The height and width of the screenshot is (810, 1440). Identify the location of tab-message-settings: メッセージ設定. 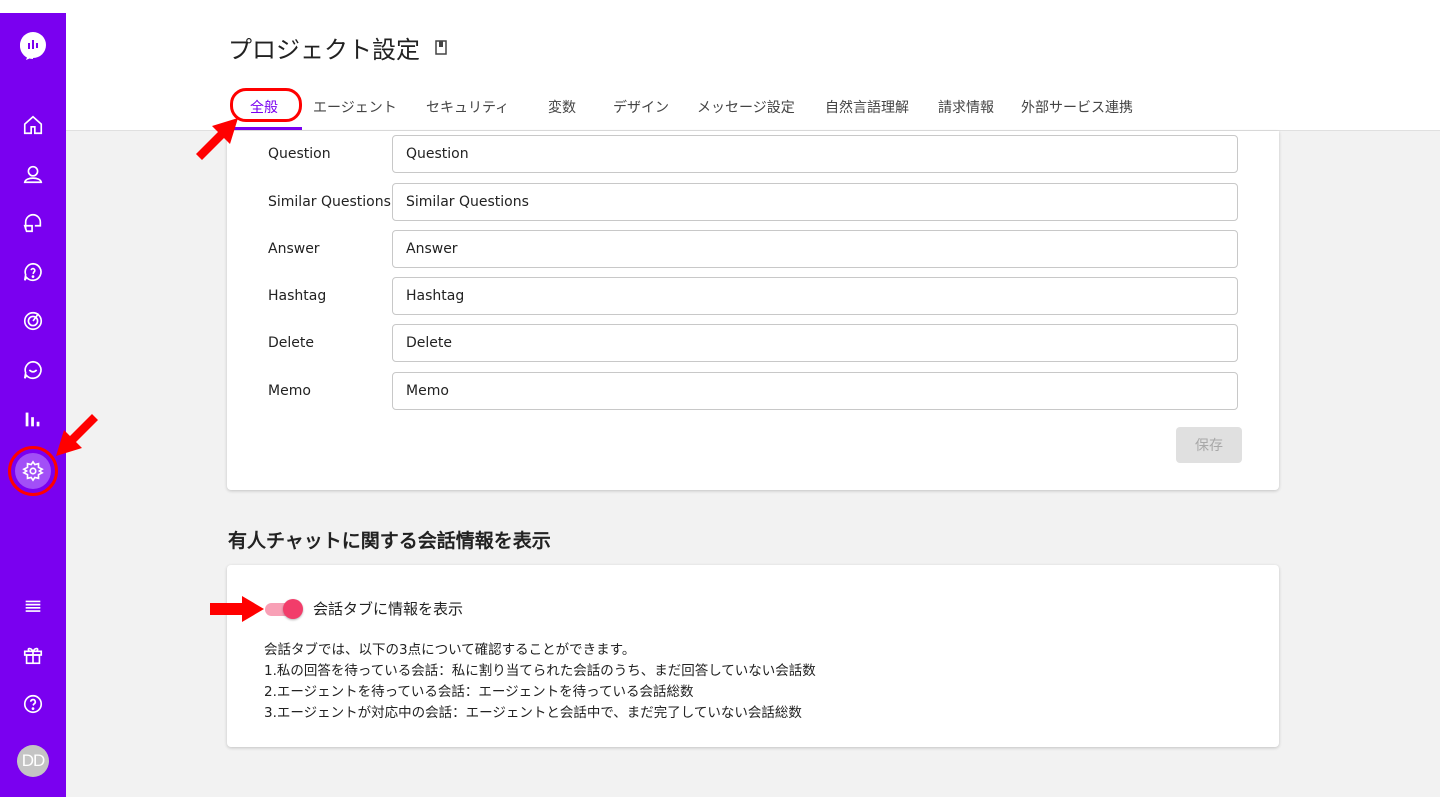
(746, 107).